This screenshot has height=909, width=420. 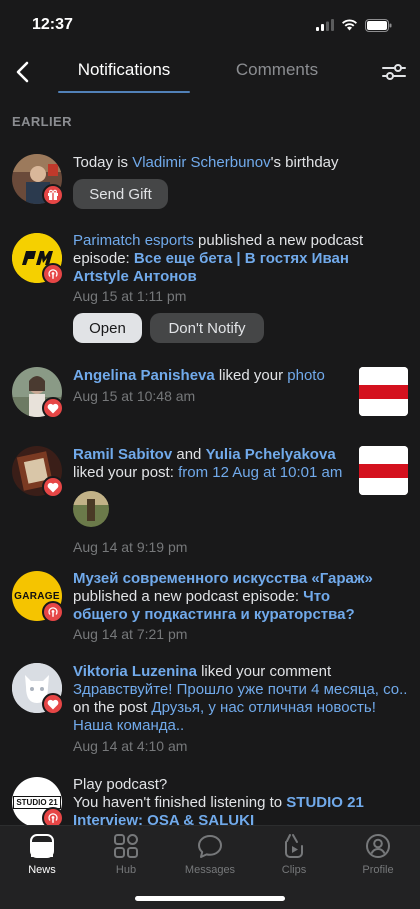 I want to click on birthday-prefix: Today is, so click(x=103, y=162).